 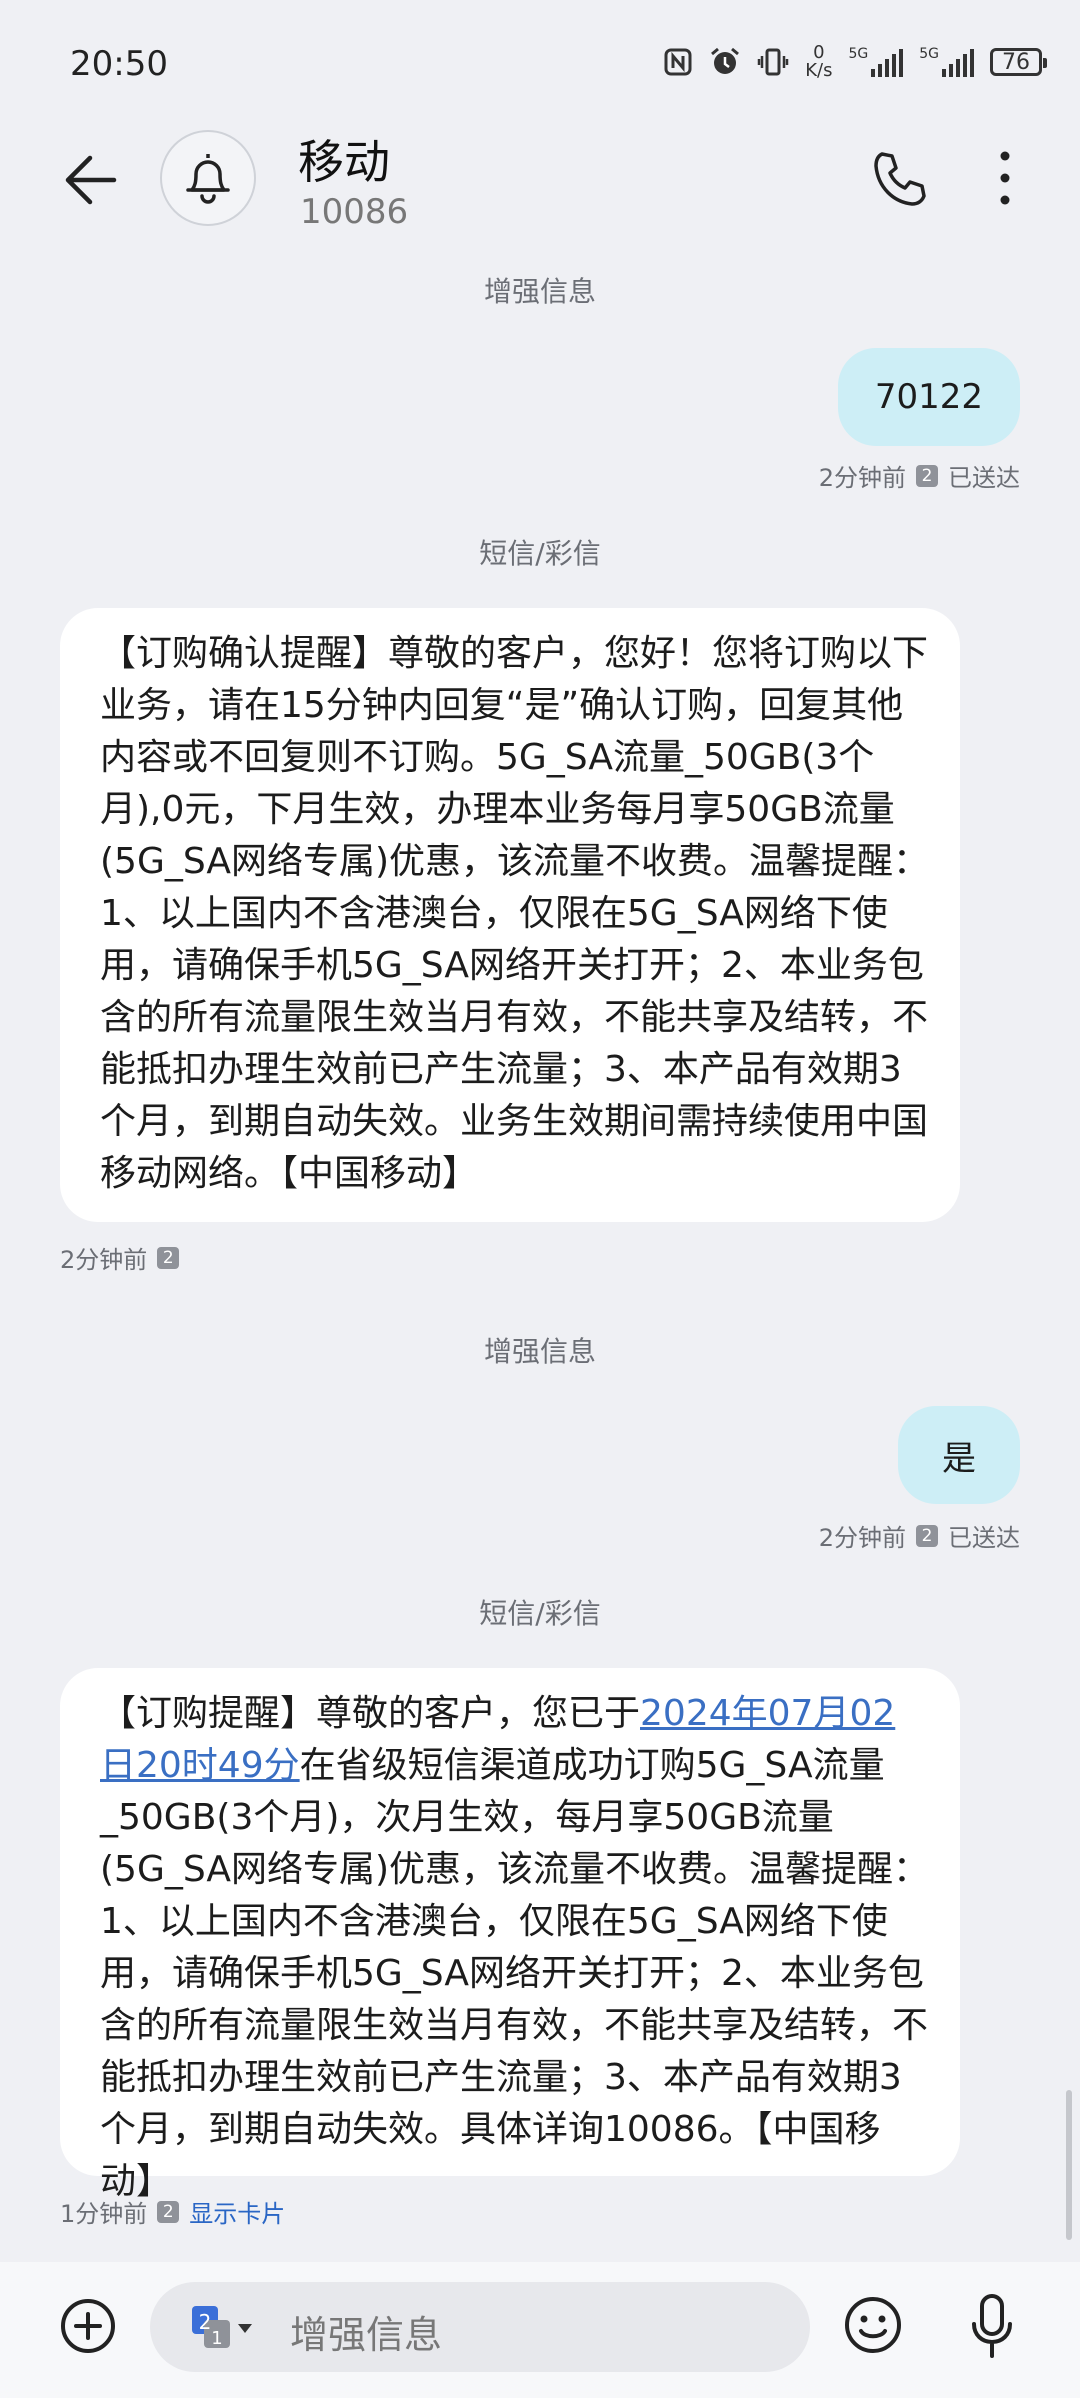 I want to click on input-placeholder: 增强信息, so click(x=366, y=2335).